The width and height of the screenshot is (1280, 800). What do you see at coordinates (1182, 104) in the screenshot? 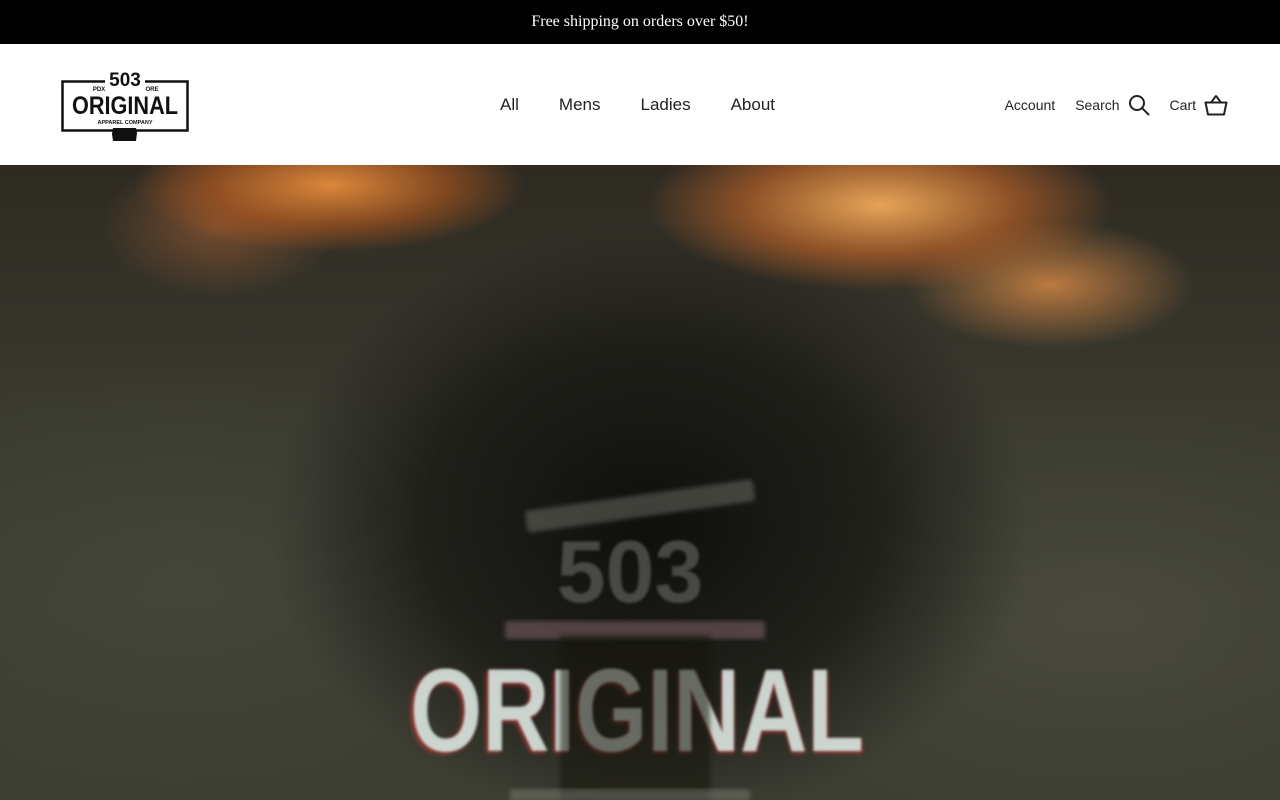
I see `cart-label: Cart` at bounding box center [1182, 104].